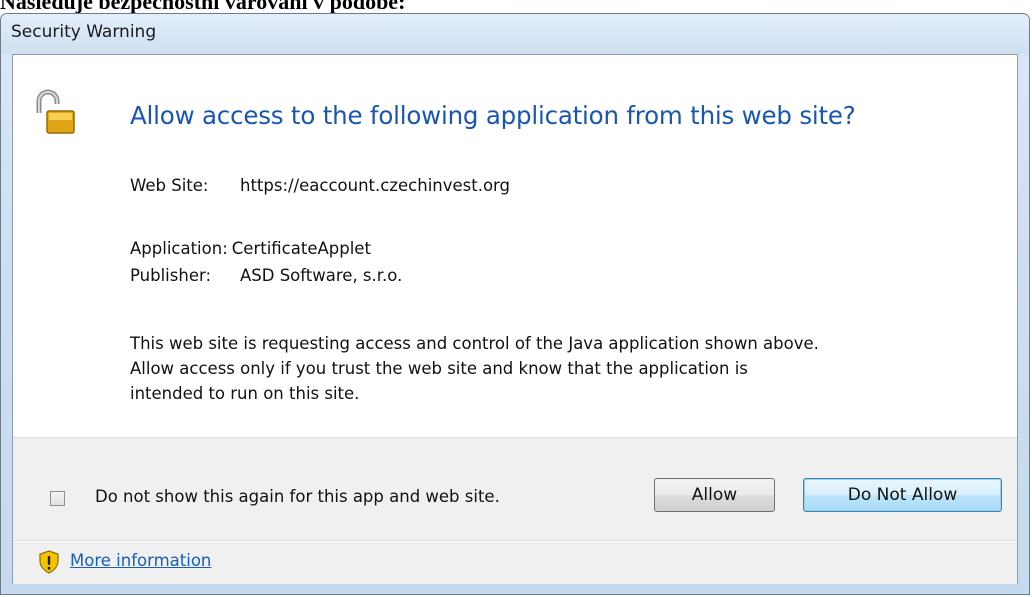  I want to click on publisher-label: Publisher:, so click(171, 275).